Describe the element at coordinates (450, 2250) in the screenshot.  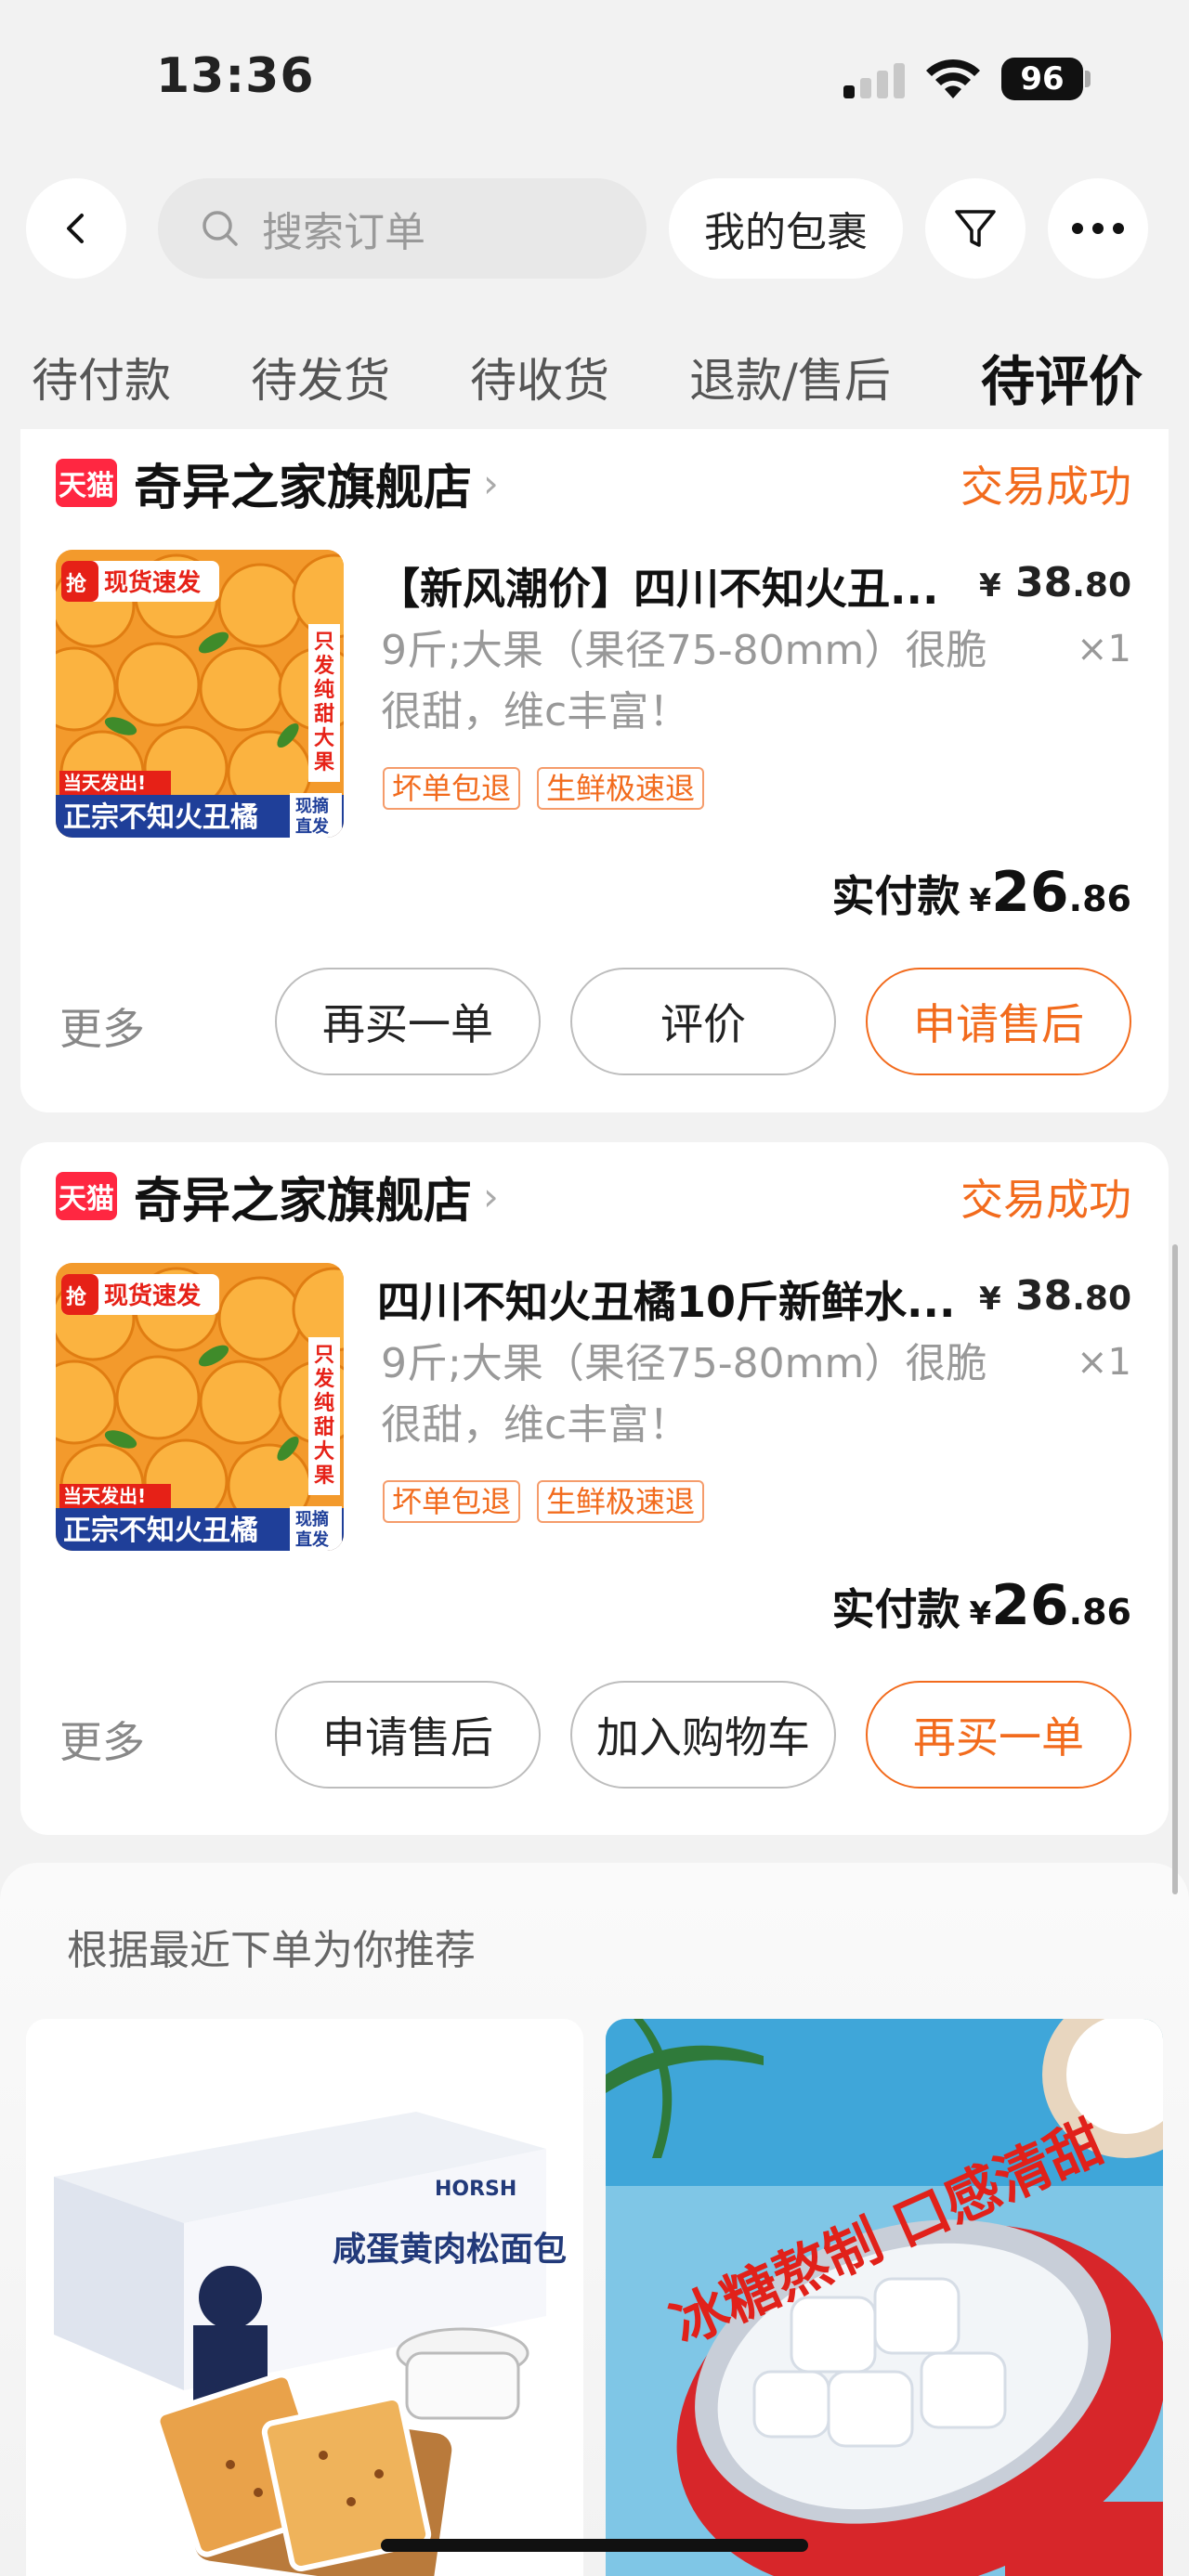
I see `product-image-text: 咸蛋黄肉松面包` at that location.